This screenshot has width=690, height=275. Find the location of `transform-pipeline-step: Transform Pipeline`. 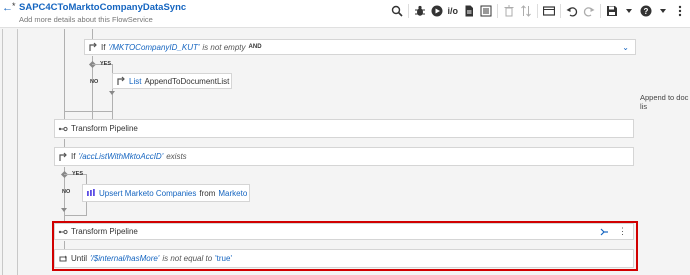

transform-pipeline-step: Transform Pipeline is located at coordinates (344, 128).